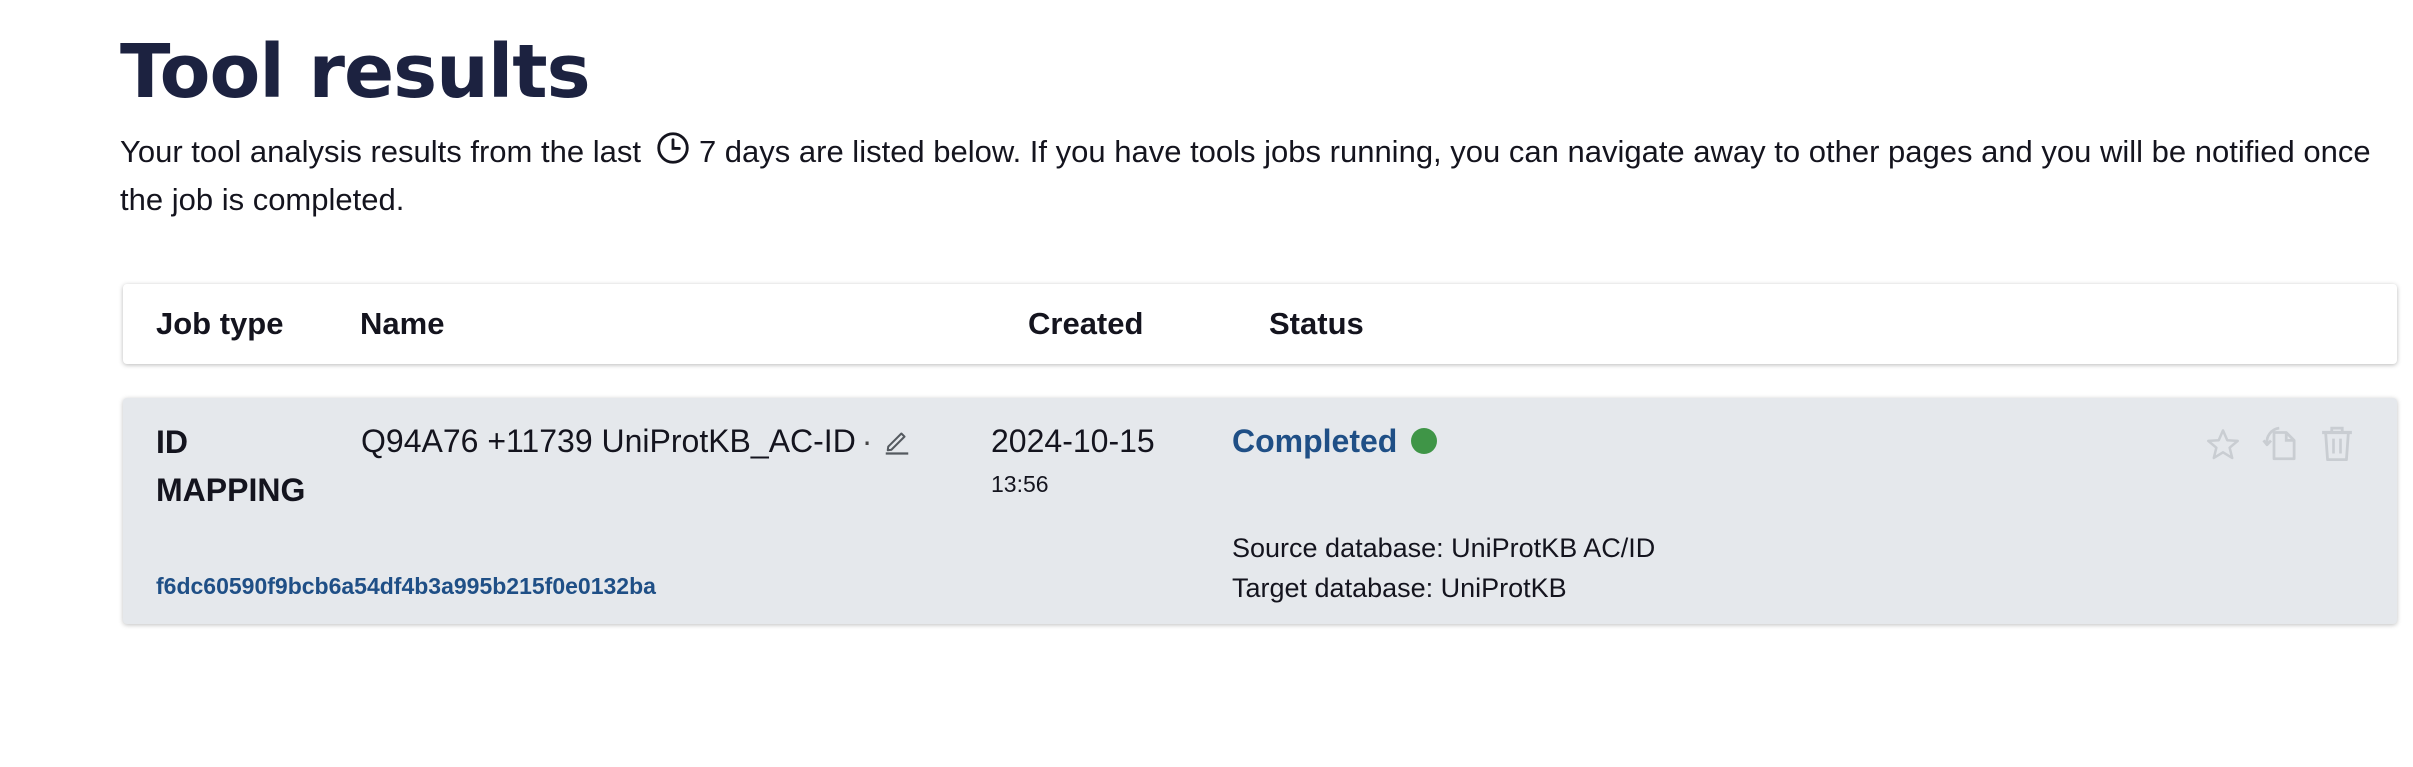 Image resolution: width=2413 pixels, height=767 pixels. Describe the element at coordinates (1260, 324) in the screenshot. I see `table-header: Job type Name Created Status` at that location.